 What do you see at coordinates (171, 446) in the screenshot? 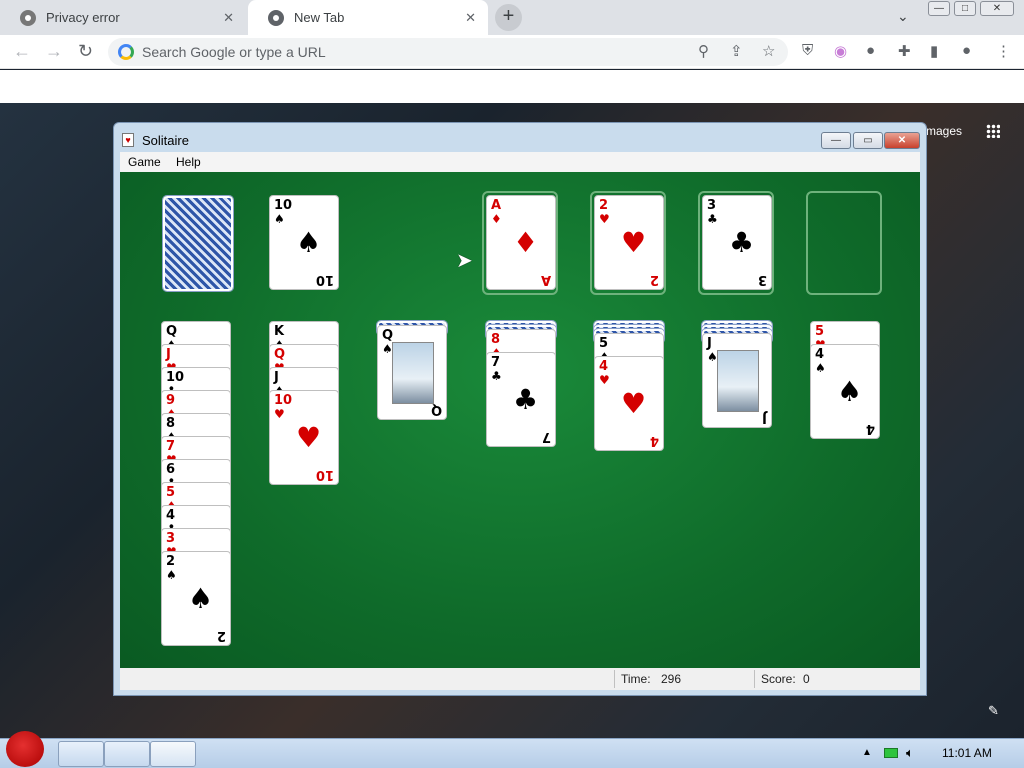
I see `card-rank: 7` at bounding box center [171, 446].